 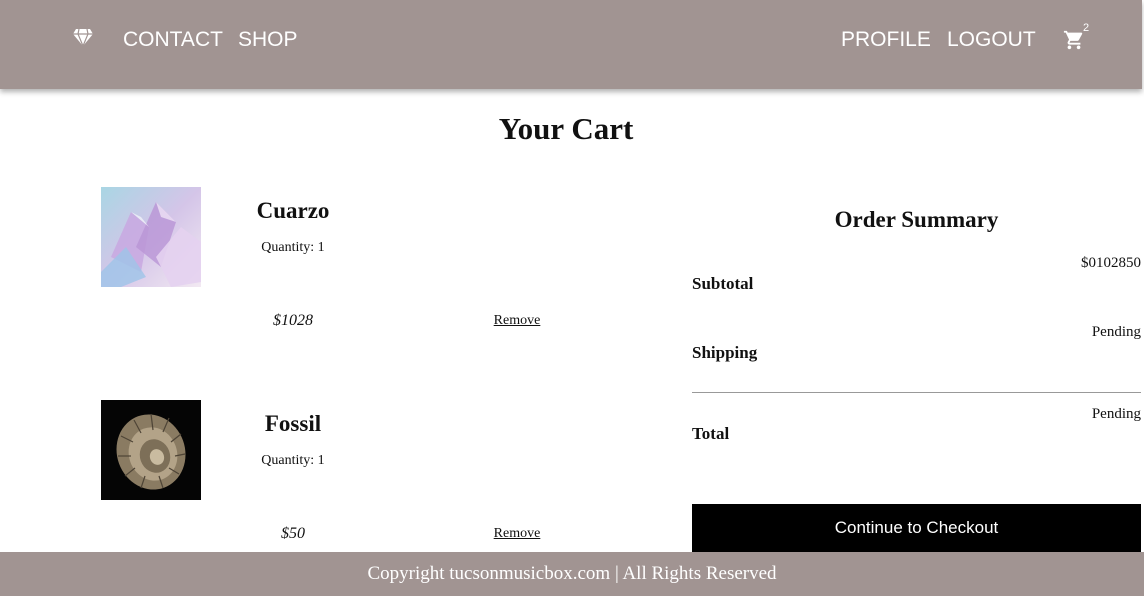 I want to click on total-label: Total, so click(x=711, y=433).